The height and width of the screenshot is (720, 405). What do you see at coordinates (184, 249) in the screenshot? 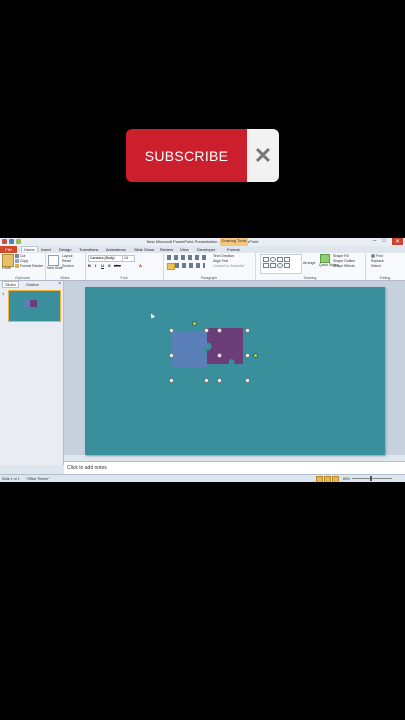
I see `tab-view: View` at bounding box center [184, 249].